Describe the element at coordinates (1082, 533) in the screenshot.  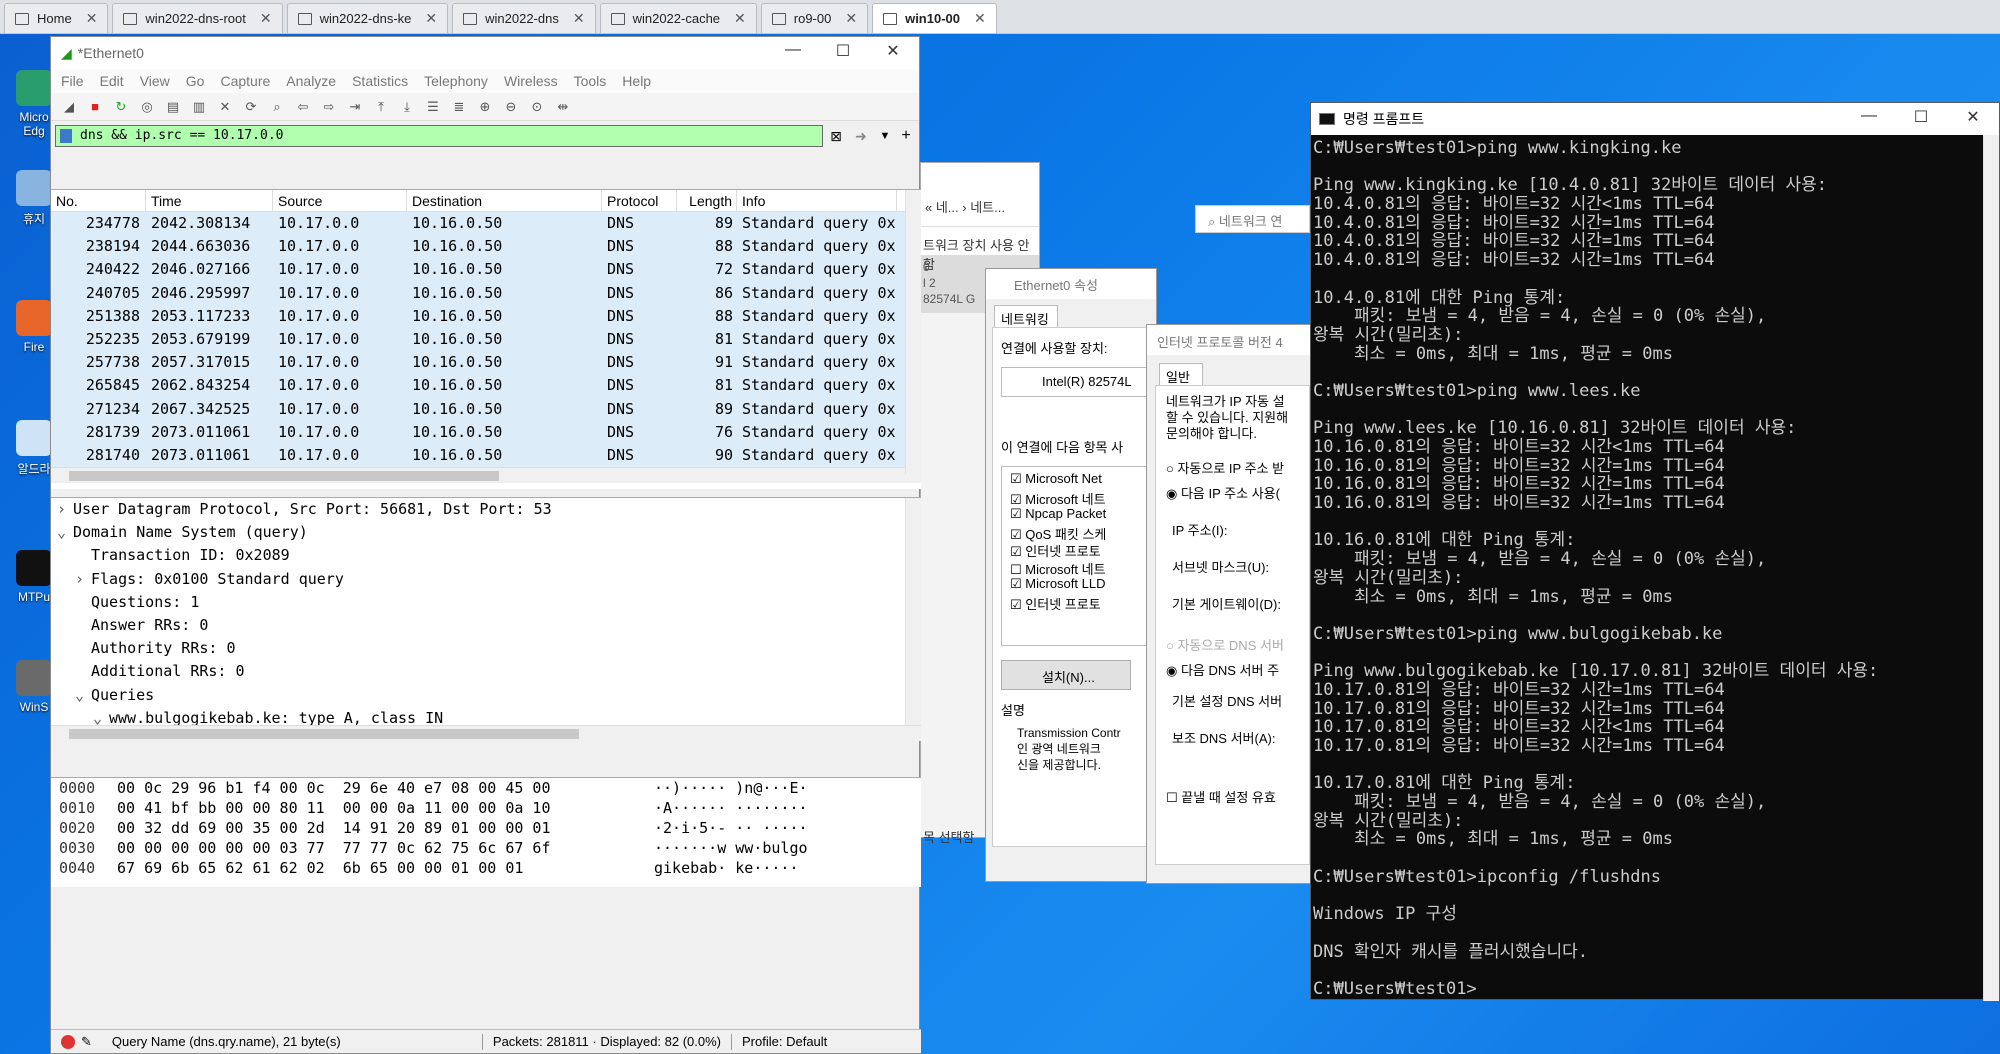
I see `component-item: ☑ QoS 패킷 스케` at that location.